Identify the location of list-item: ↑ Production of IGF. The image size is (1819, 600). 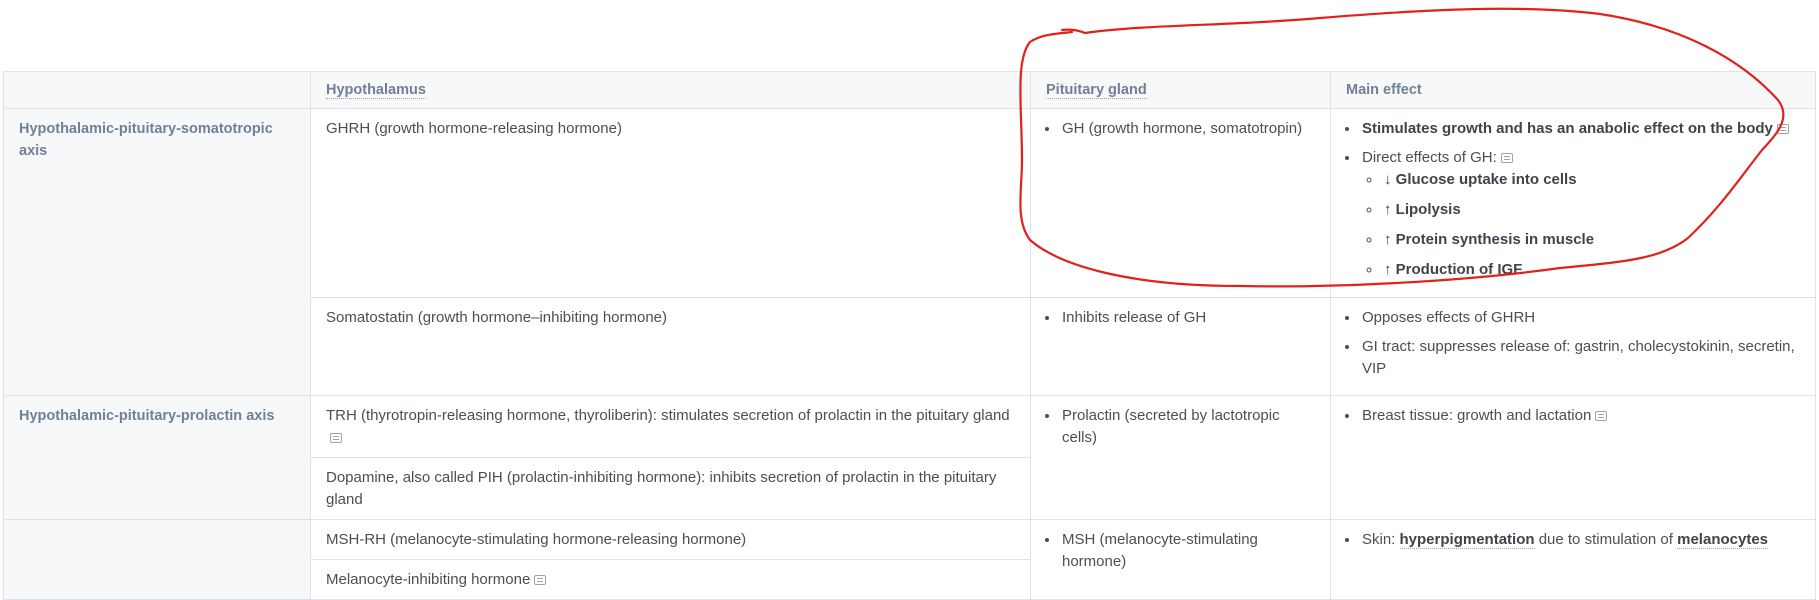
(1591, 270).